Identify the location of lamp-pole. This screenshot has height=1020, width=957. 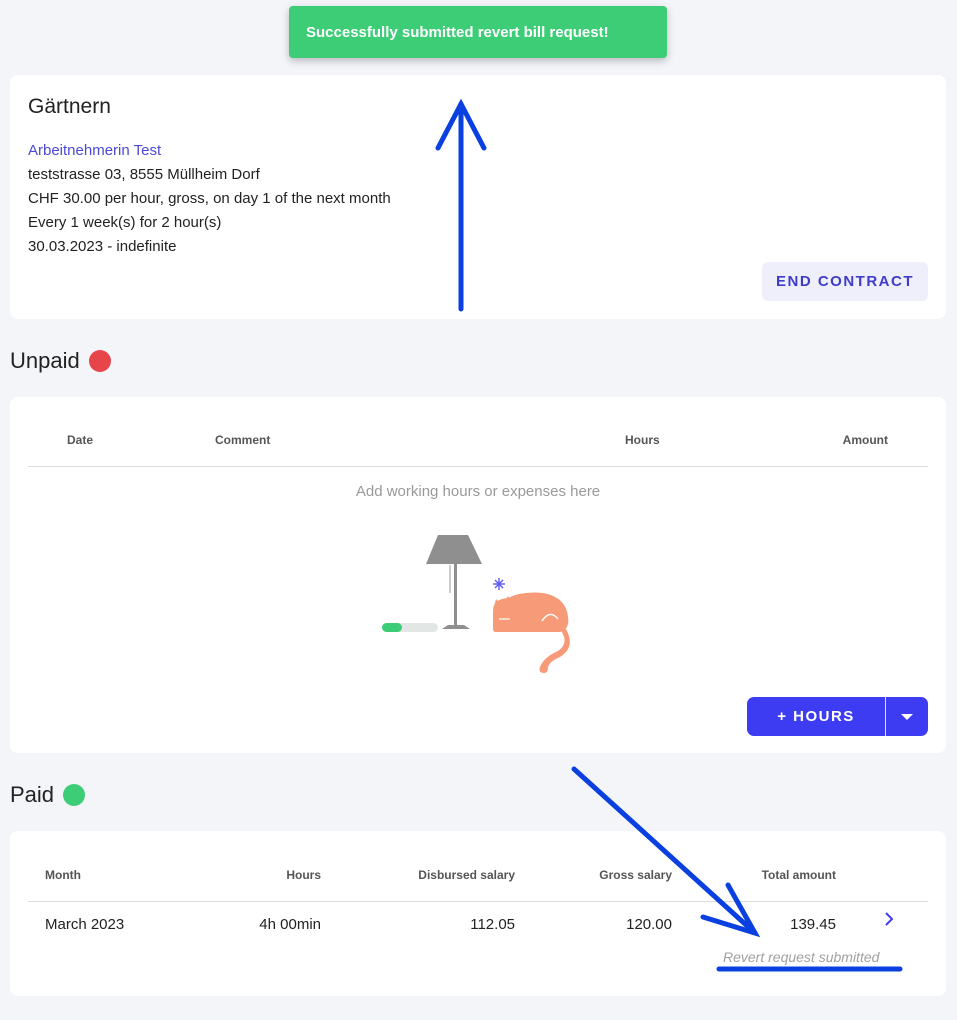
(455, 596).